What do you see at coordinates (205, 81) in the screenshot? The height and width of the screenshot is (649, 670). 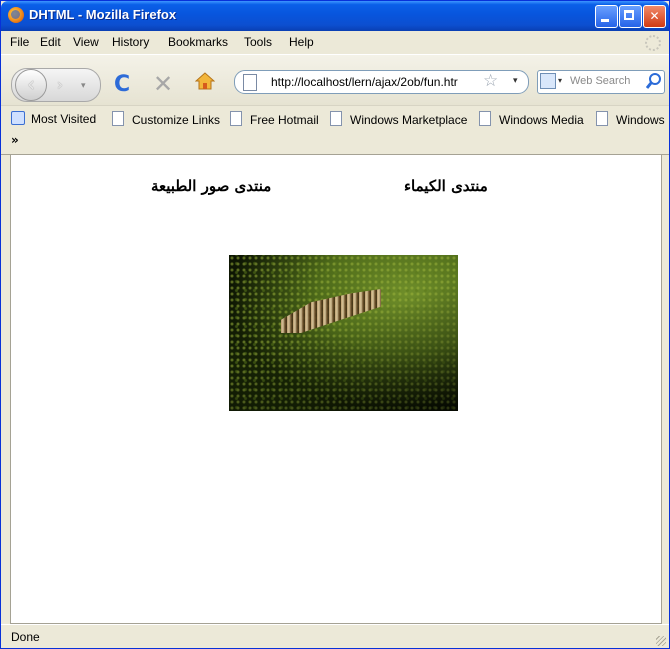 I see `home-icon` at bounding box center [205, 81].